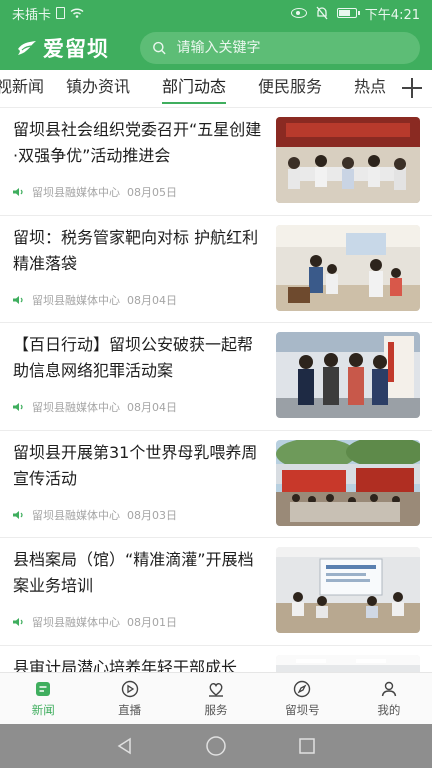 The height and width of the screenshot is (768, 432). I want to click on nav-live: 直播, so click(129, 698).